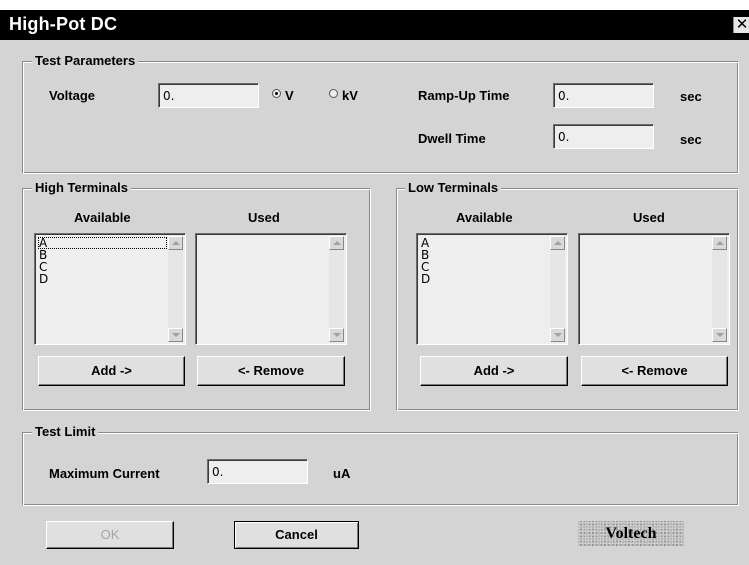  I want to click on max-current-unit: uA, so click(342, 473).